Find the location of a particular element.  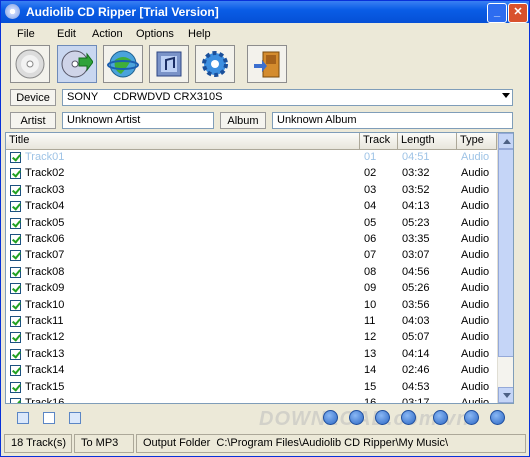

track-title: Track03 is located at coordinates (45, 189).